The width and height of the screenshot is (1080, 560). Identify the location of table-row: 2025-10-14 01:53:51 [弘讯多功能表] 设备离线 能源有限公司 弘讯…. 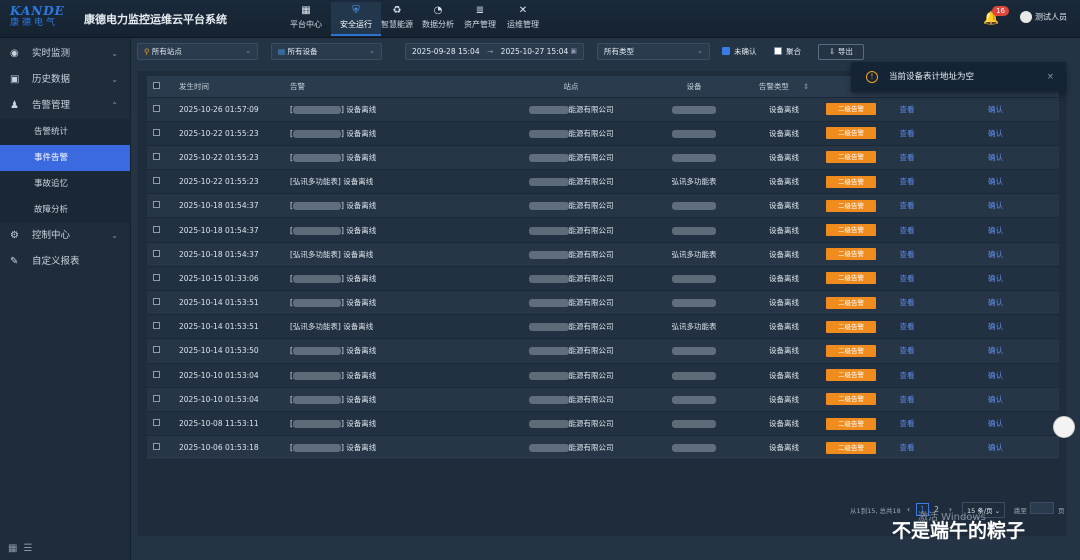
(603, 327).